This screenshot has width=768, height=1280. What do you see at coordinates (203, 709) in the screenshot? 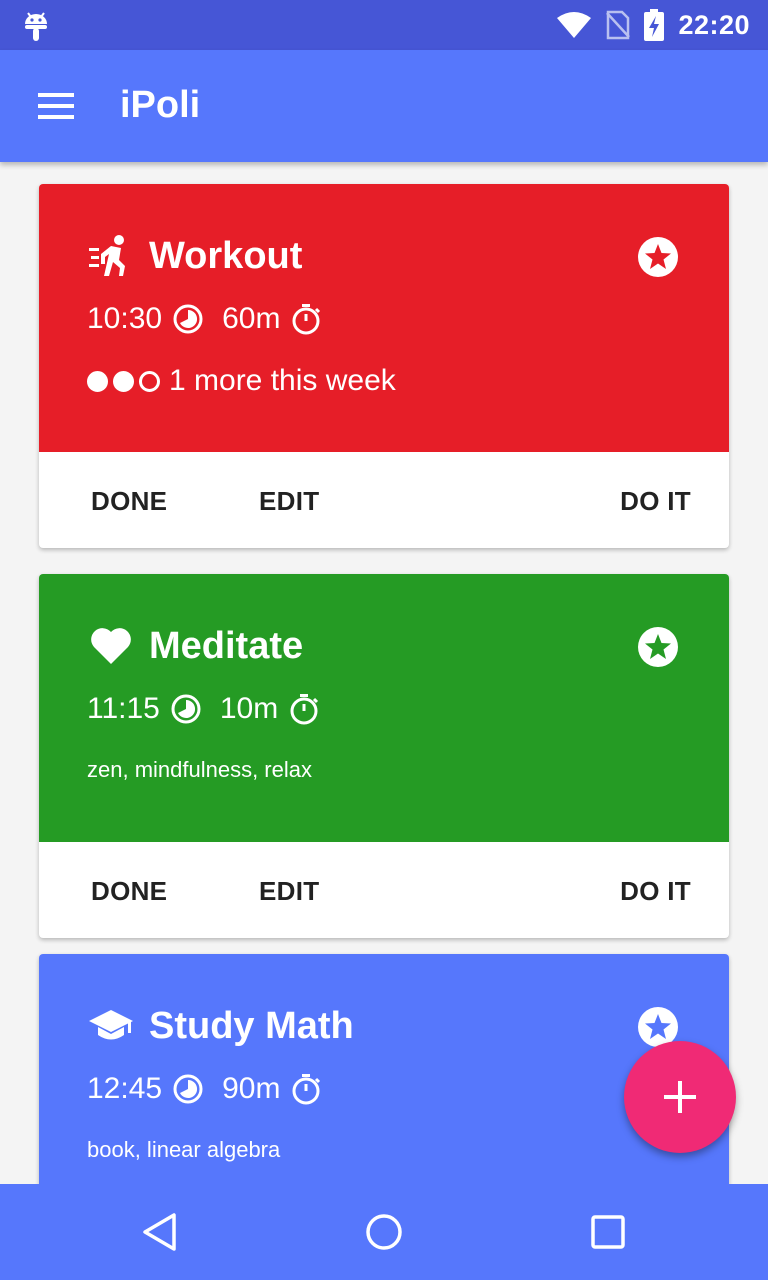
I see `quest-schedule: 11:15 10m` at bounding box center [203, 709].